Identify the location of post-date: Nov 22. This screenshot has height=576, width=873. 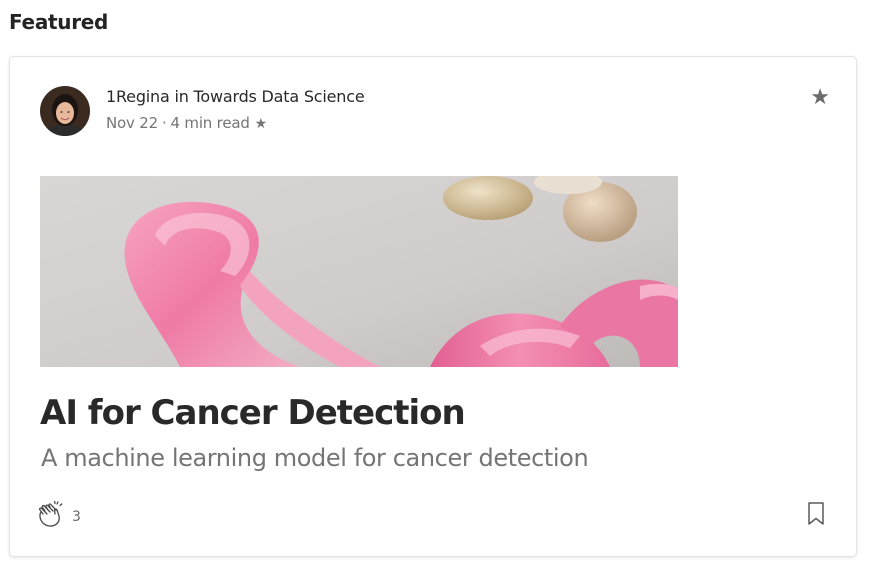
(132, 123).